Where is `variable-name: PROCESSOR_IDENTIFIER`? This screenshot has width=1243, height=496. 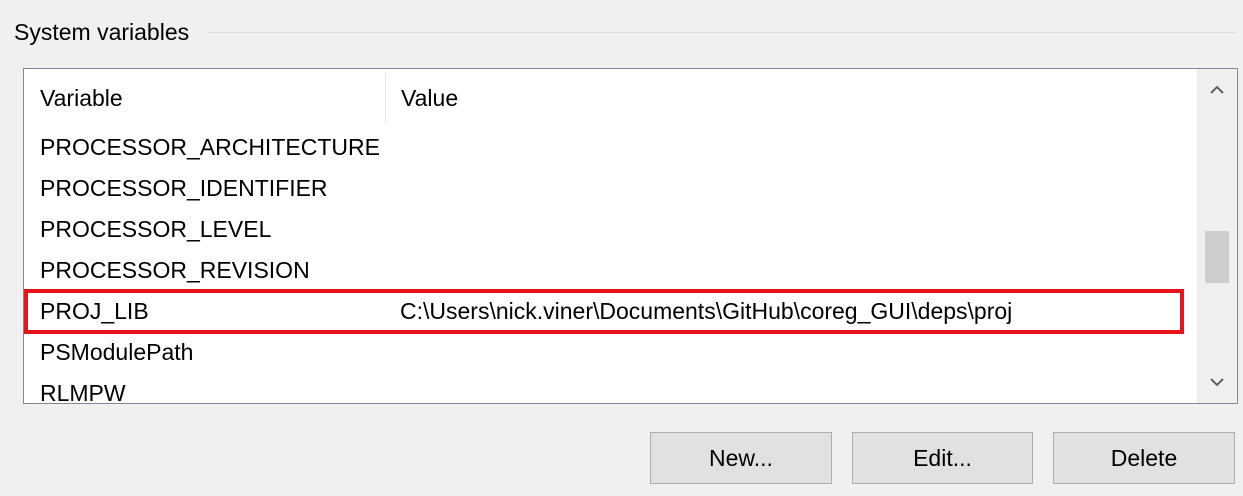 variable-name: PROCESSOR_IDENTIFIER is located at coordinates (184, 188).